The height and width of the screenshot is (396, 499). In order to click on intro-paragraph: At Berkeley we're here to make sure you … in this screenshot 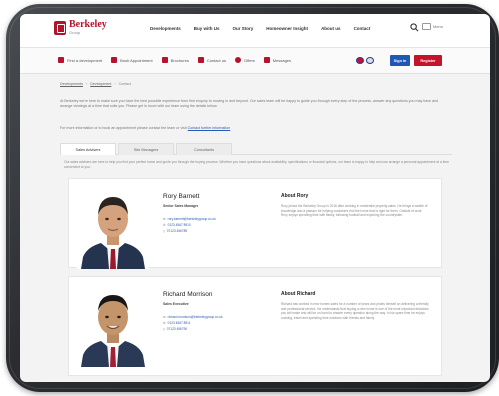, I will do `click(249, 104)`.